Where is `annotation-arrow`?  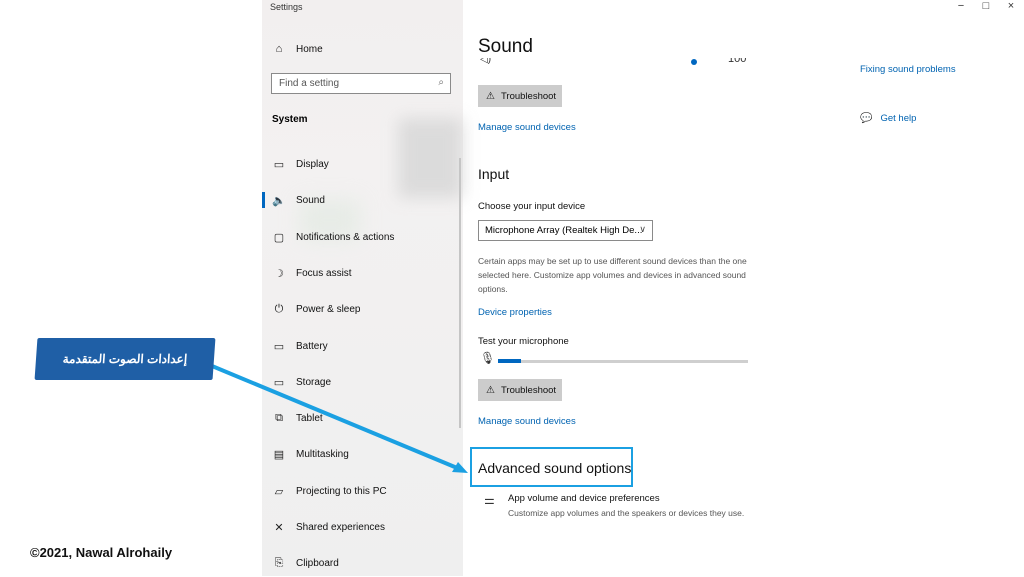 annotation-arrow is located at coordinates (339, 418).